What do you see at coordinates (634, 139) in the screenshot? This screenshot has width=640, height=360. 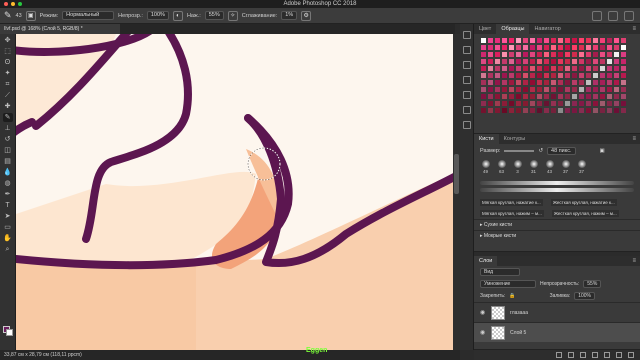 I see `brushes-menu-icon: ≡` at bounding box center [634, 139].